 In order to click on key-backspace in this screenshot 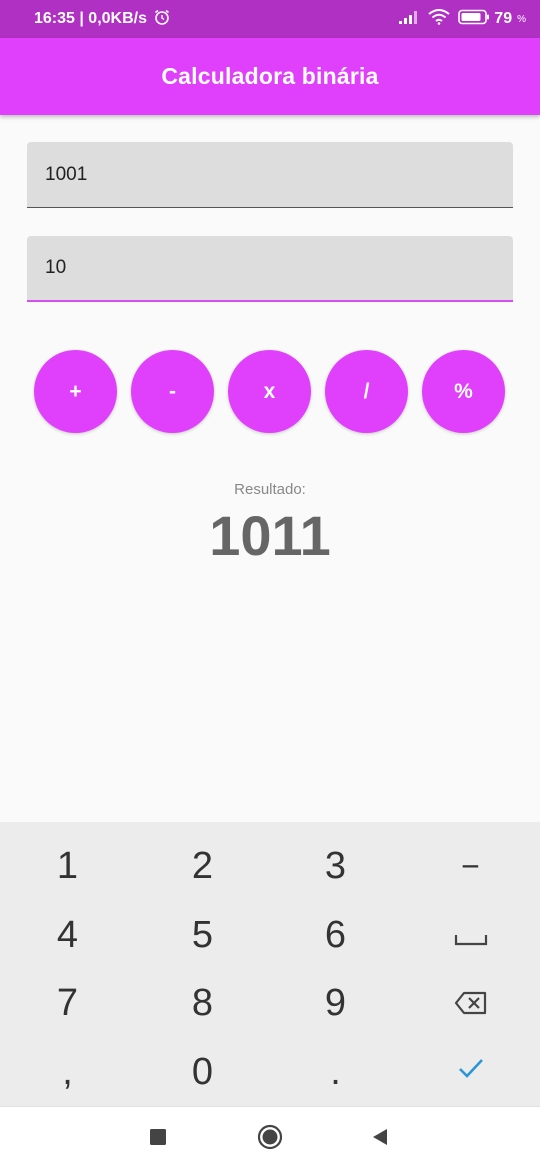, I will do `click(470, 1003)`.